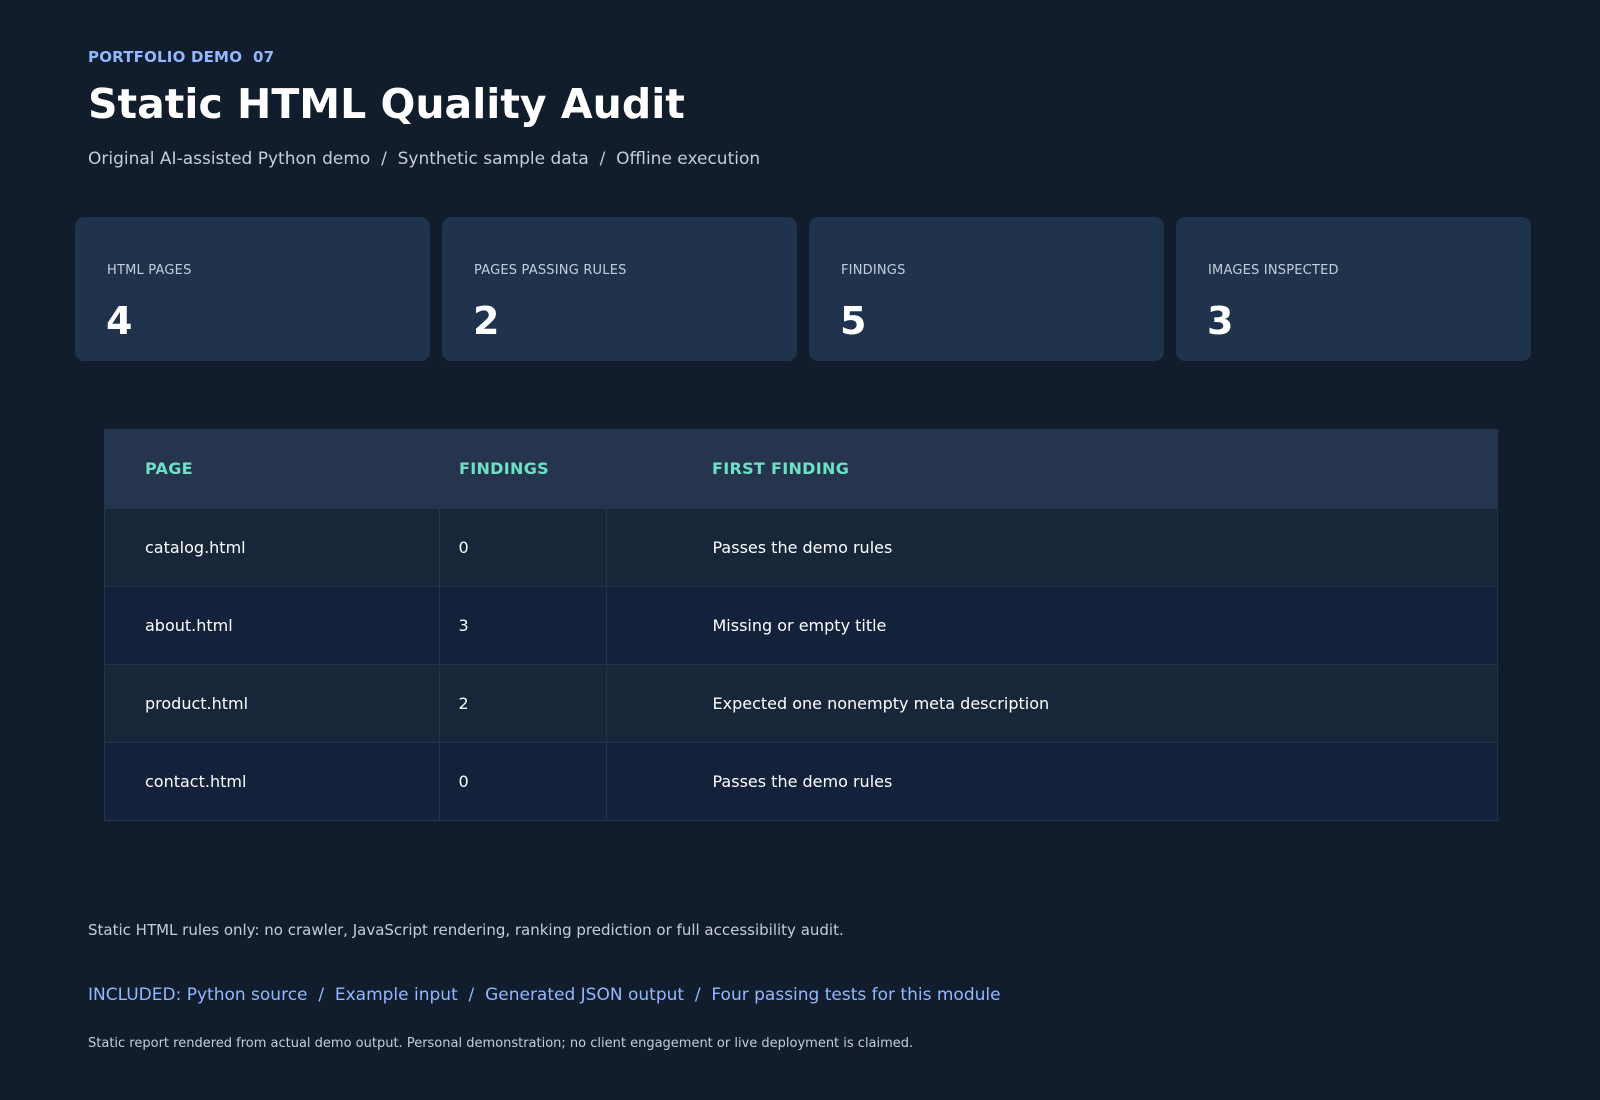 This screenshot has width=1600, height=1100. I want to click on table-row: about.html 3 Missing or empty title, so click(801, 624).